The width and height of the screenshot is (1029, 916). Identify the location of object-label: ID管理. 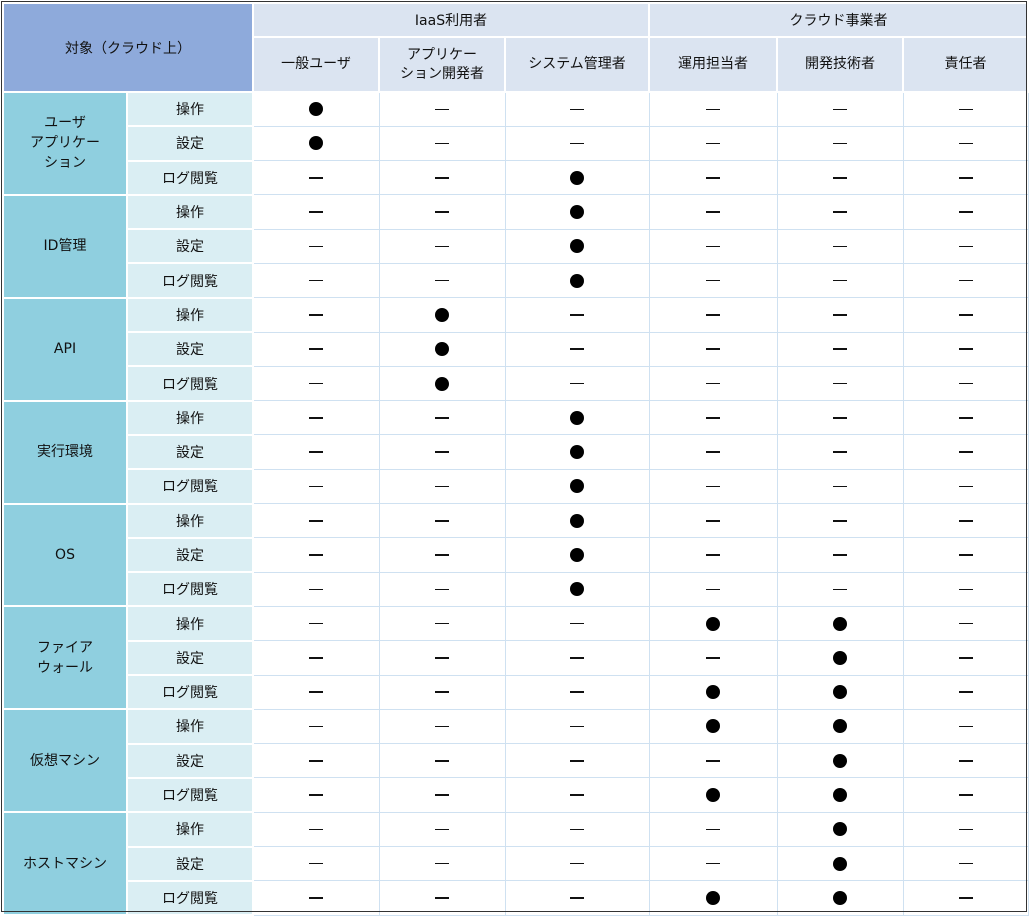
(65, 246).